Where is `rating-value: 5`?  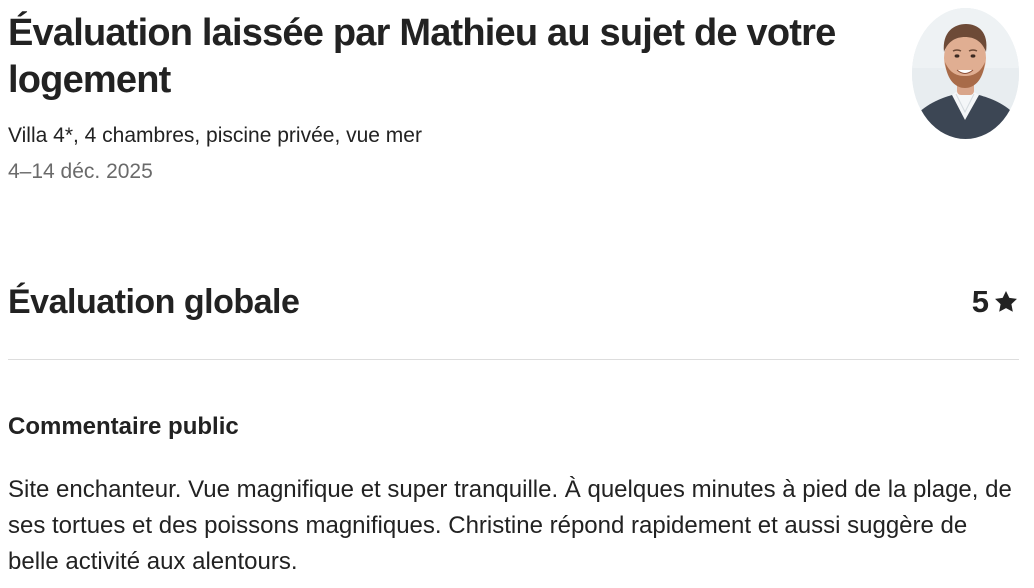
rating-value: 5 is located at coordinates (980, 301).